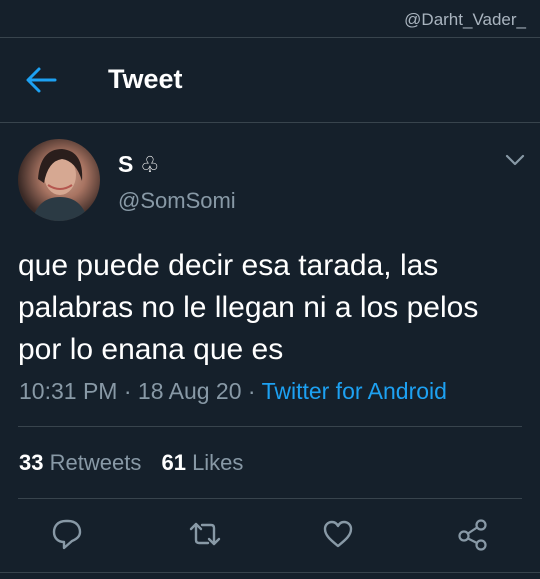  I want to click on watermark-text: @Darht_Vader_, so click(465, 19).